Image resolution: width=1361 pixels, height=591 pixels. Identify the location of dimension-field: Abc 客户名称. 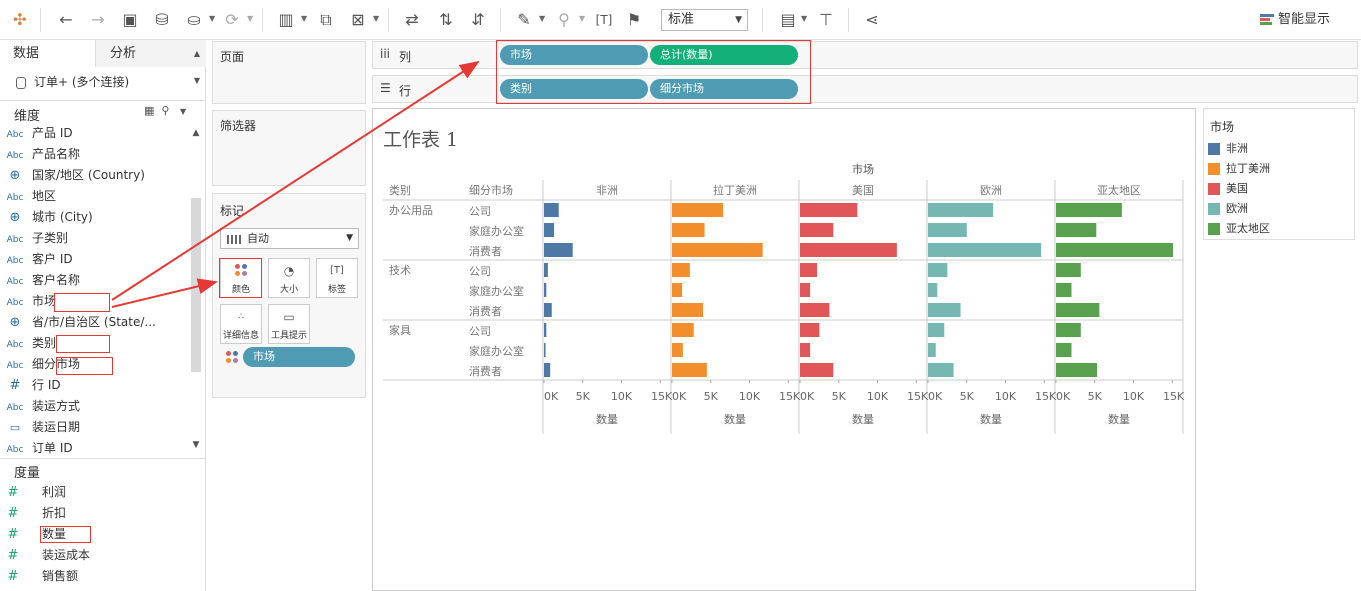
(40, 280).